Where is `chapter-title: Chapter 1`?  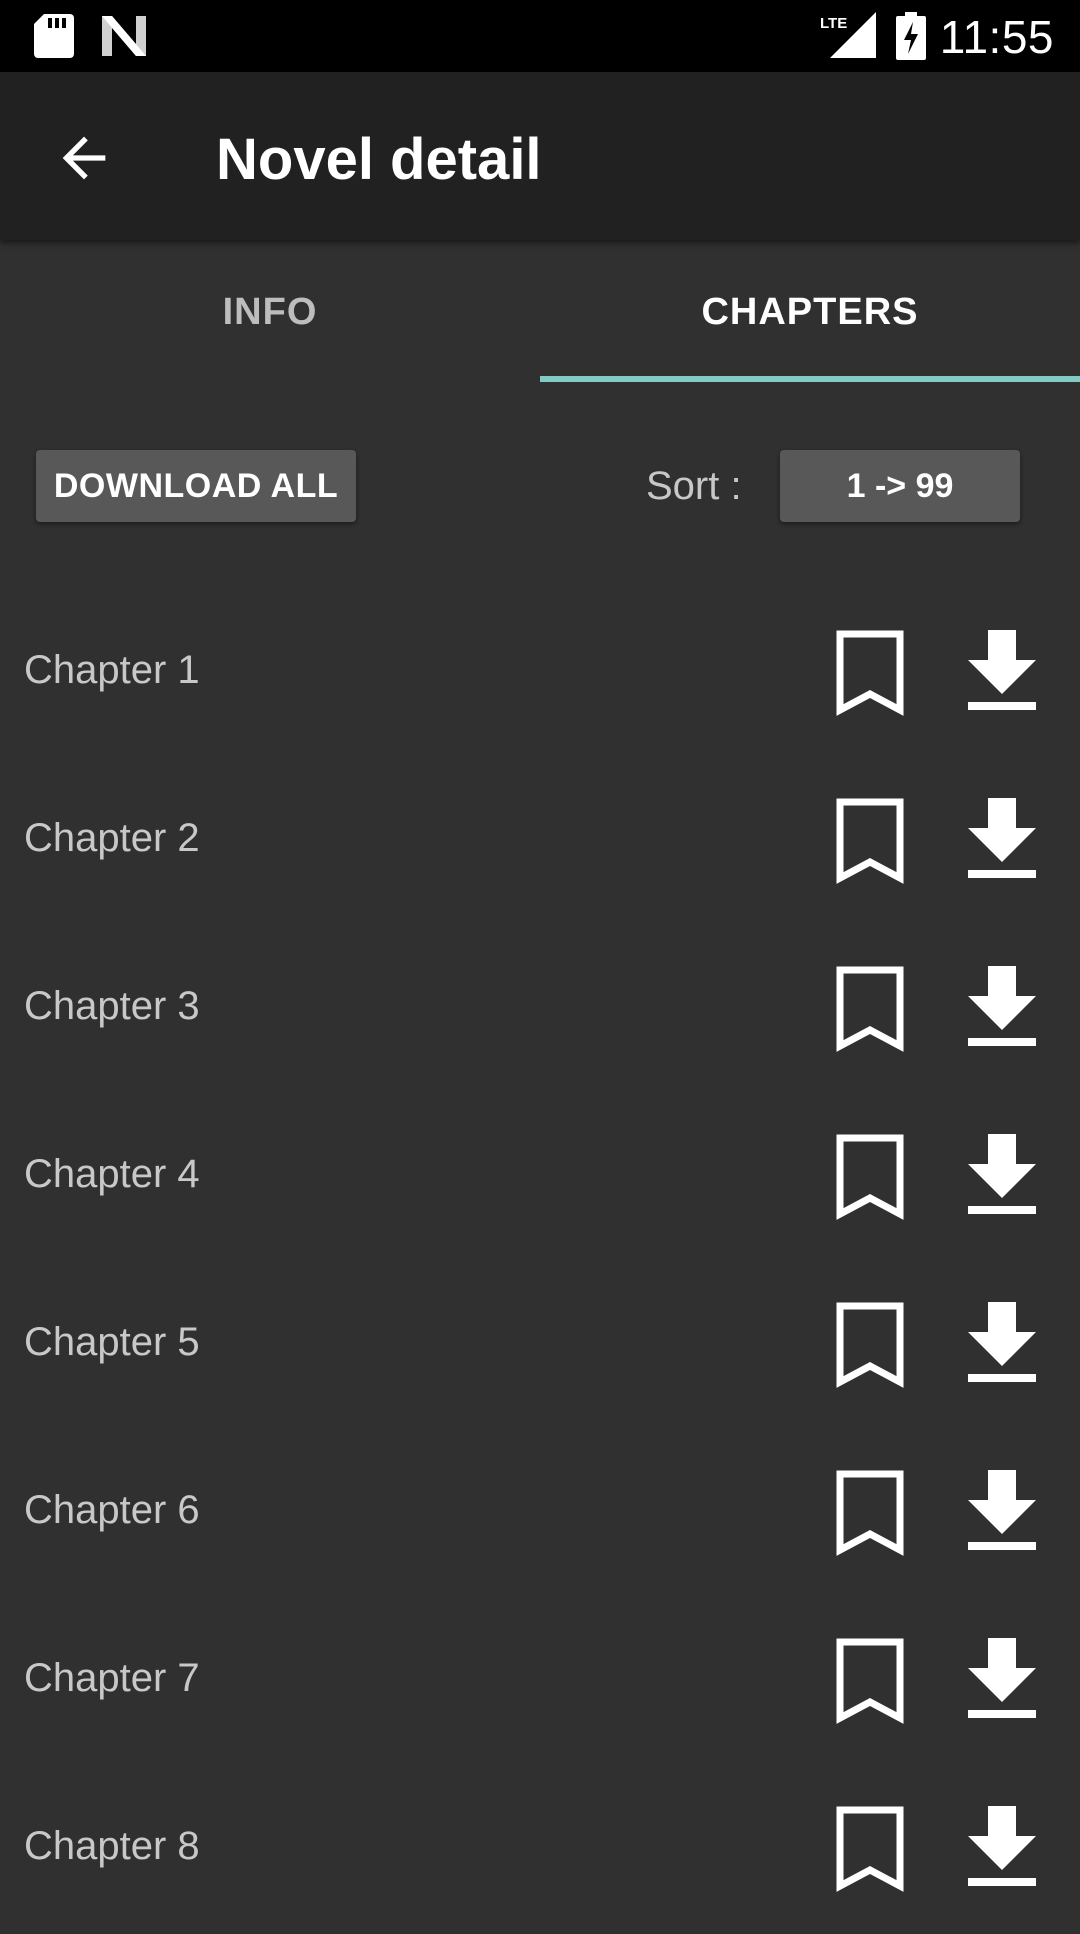 chapter-title: Chapter 1 is located at coordinates (112, 670).